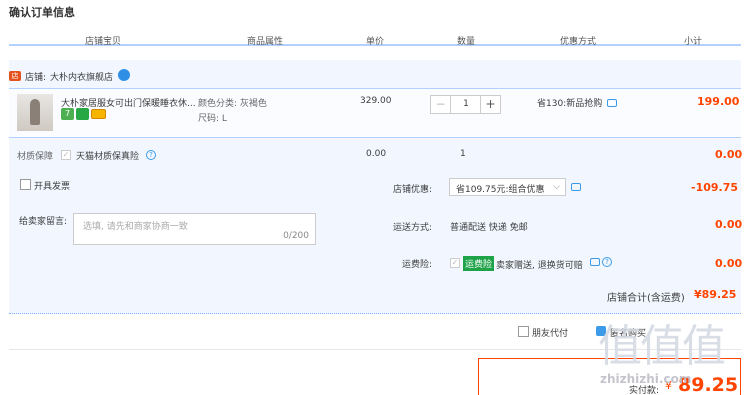 The width and height of the screenshot is (750, 395). Describe the element at coordinates (194, 229) in the screenshot. I see `message-input: 选填, 请先和商家协商一致 0/200` at that location.